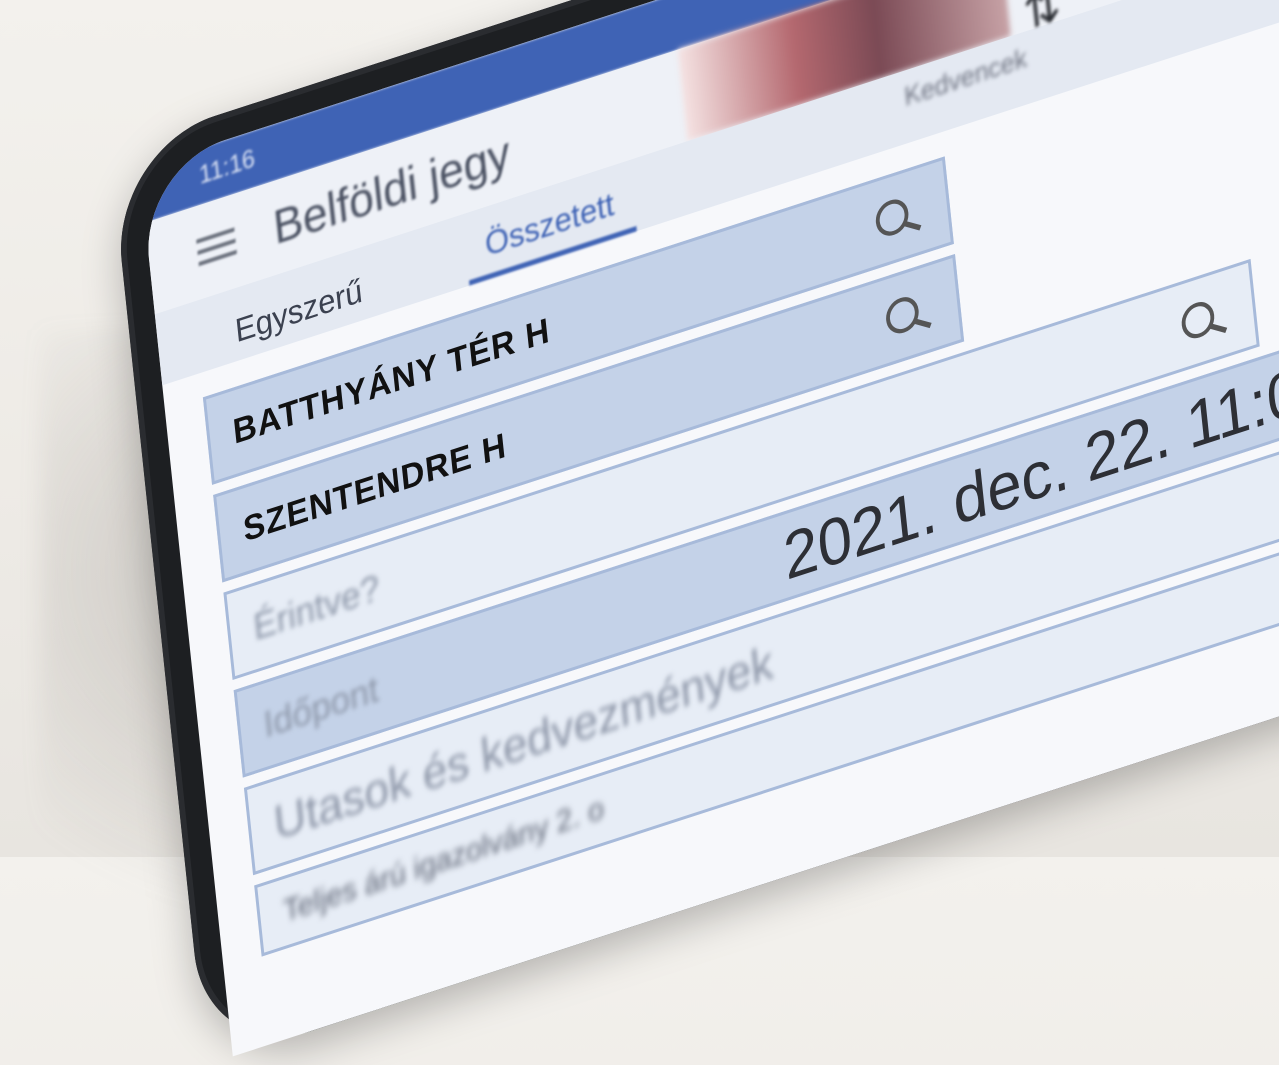 This screenshot has width=1279, height=1065. Describe the element at coordinates (1042, 20) in the screenshot. I see `swap-small-icon: ⇅` at that location.